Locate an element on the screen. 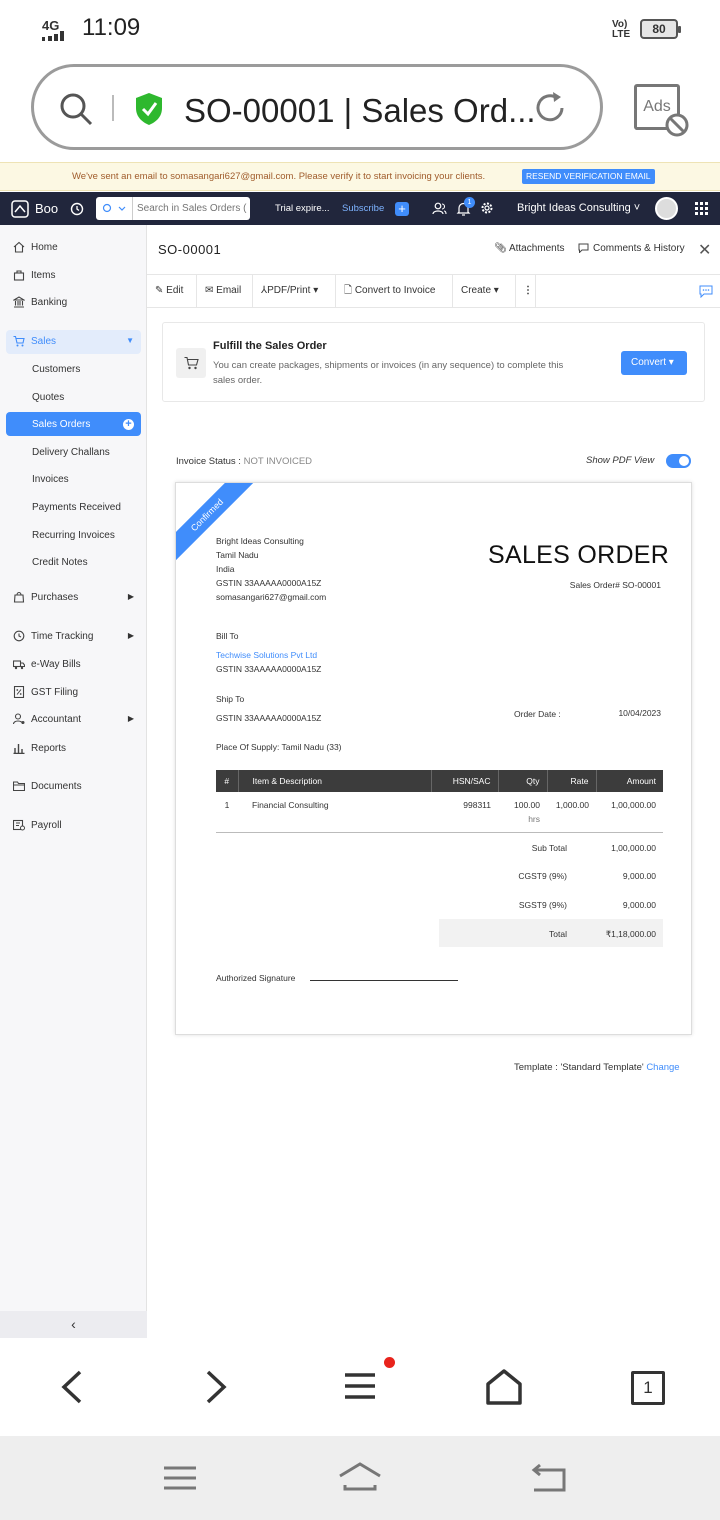 The width and height of the screenshot is (720, 1520). sidebar-item-items: Items is located at coordinates (73, 276).